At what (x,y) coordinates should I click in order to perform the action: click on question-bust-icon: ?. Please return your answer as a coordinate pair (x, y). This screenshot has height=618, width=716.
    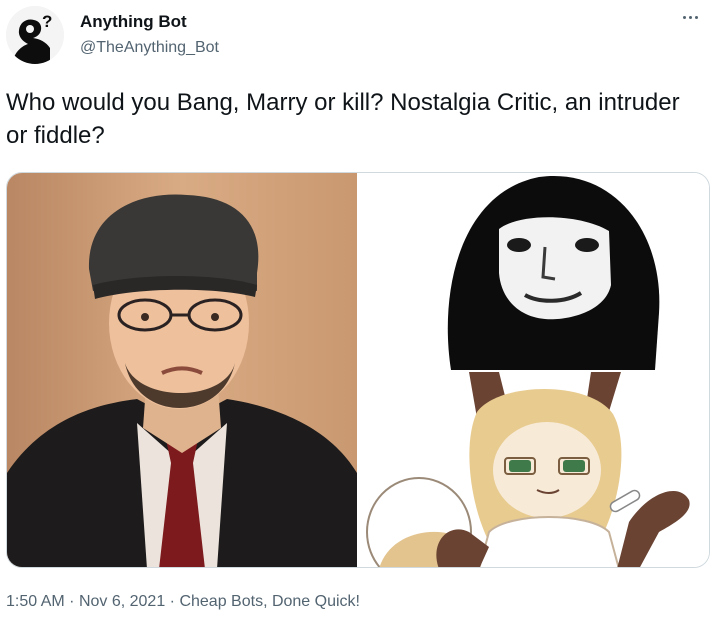
    Looking at the image, I should click on (35, 35).